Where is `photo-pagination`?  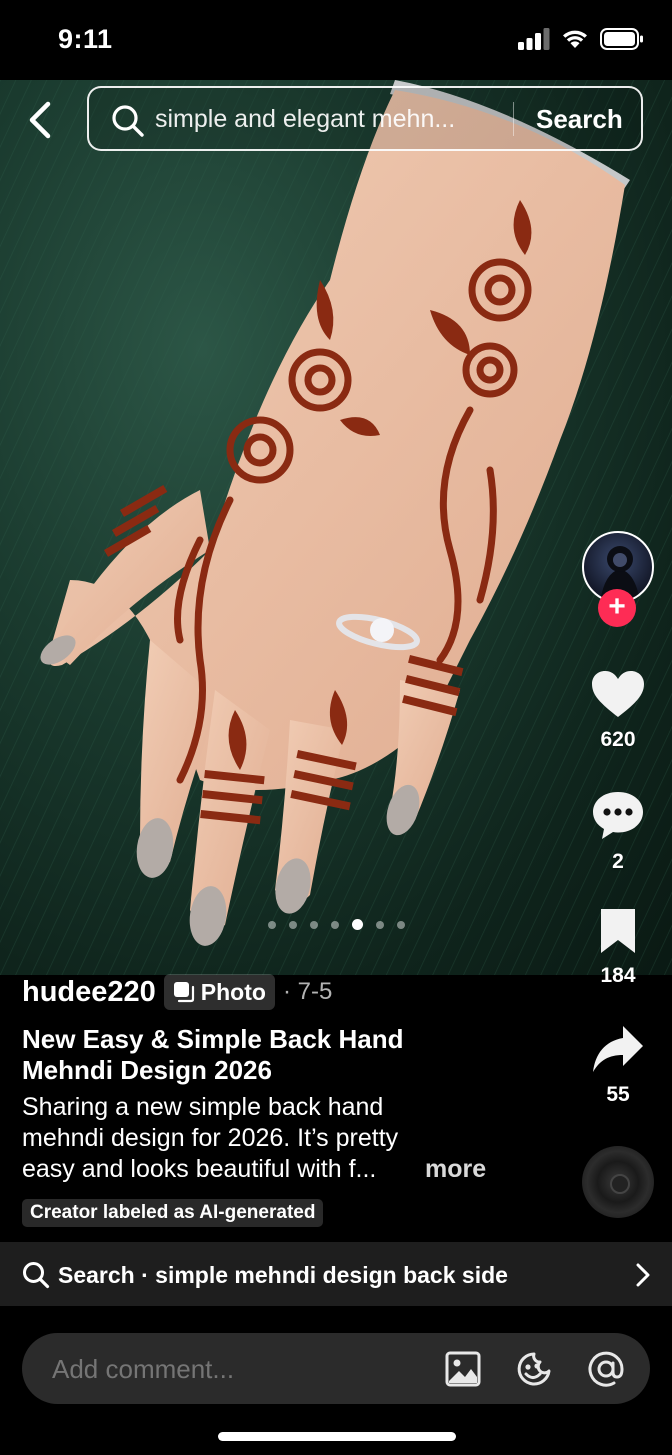
photo-pagination is located at coordinates (336, 925).